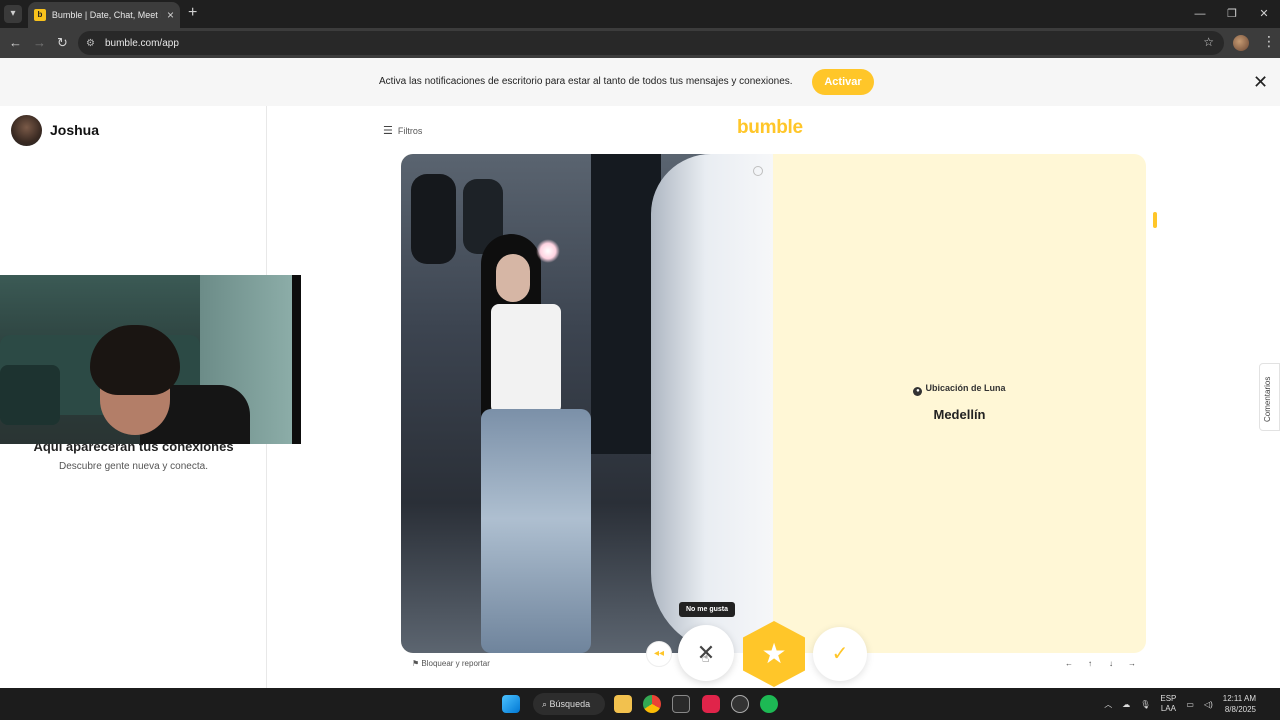 The image size is (1280, 720). I want to click on tray-lang-2: LAA, so click(1168, 708).